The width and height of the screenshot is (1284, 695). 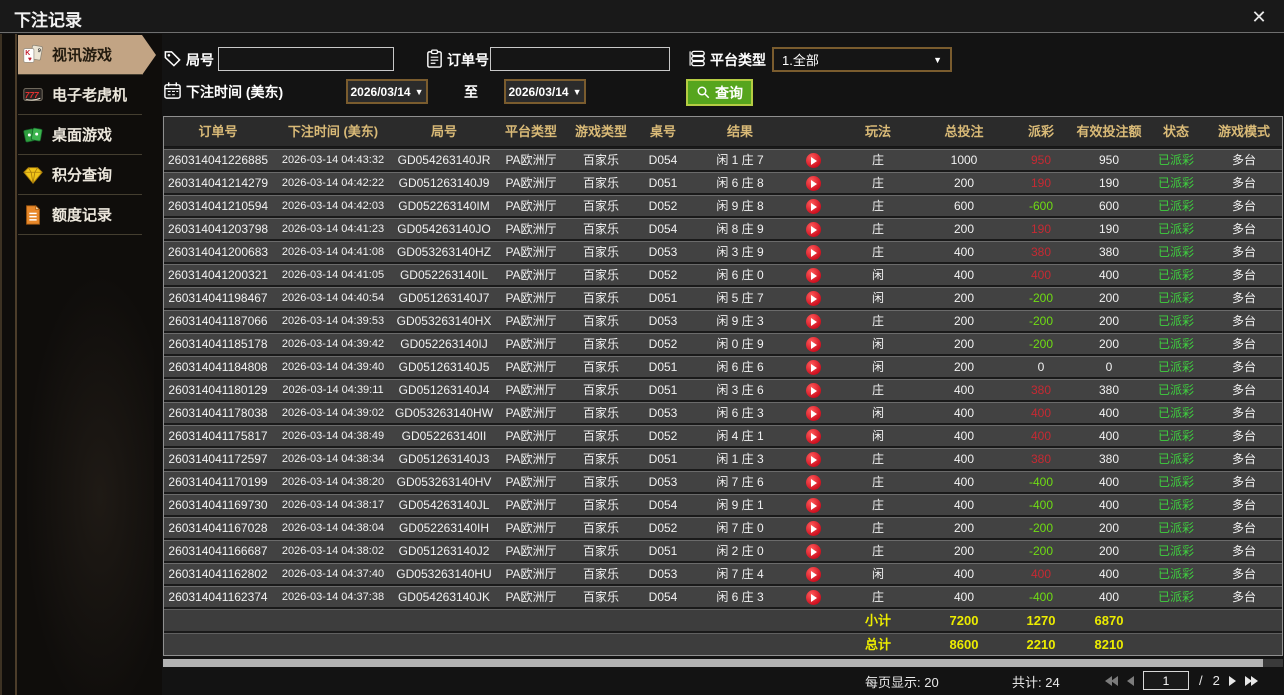 I want to click on cell-round-id: GD052263140IL, so click(x=444, y=275).